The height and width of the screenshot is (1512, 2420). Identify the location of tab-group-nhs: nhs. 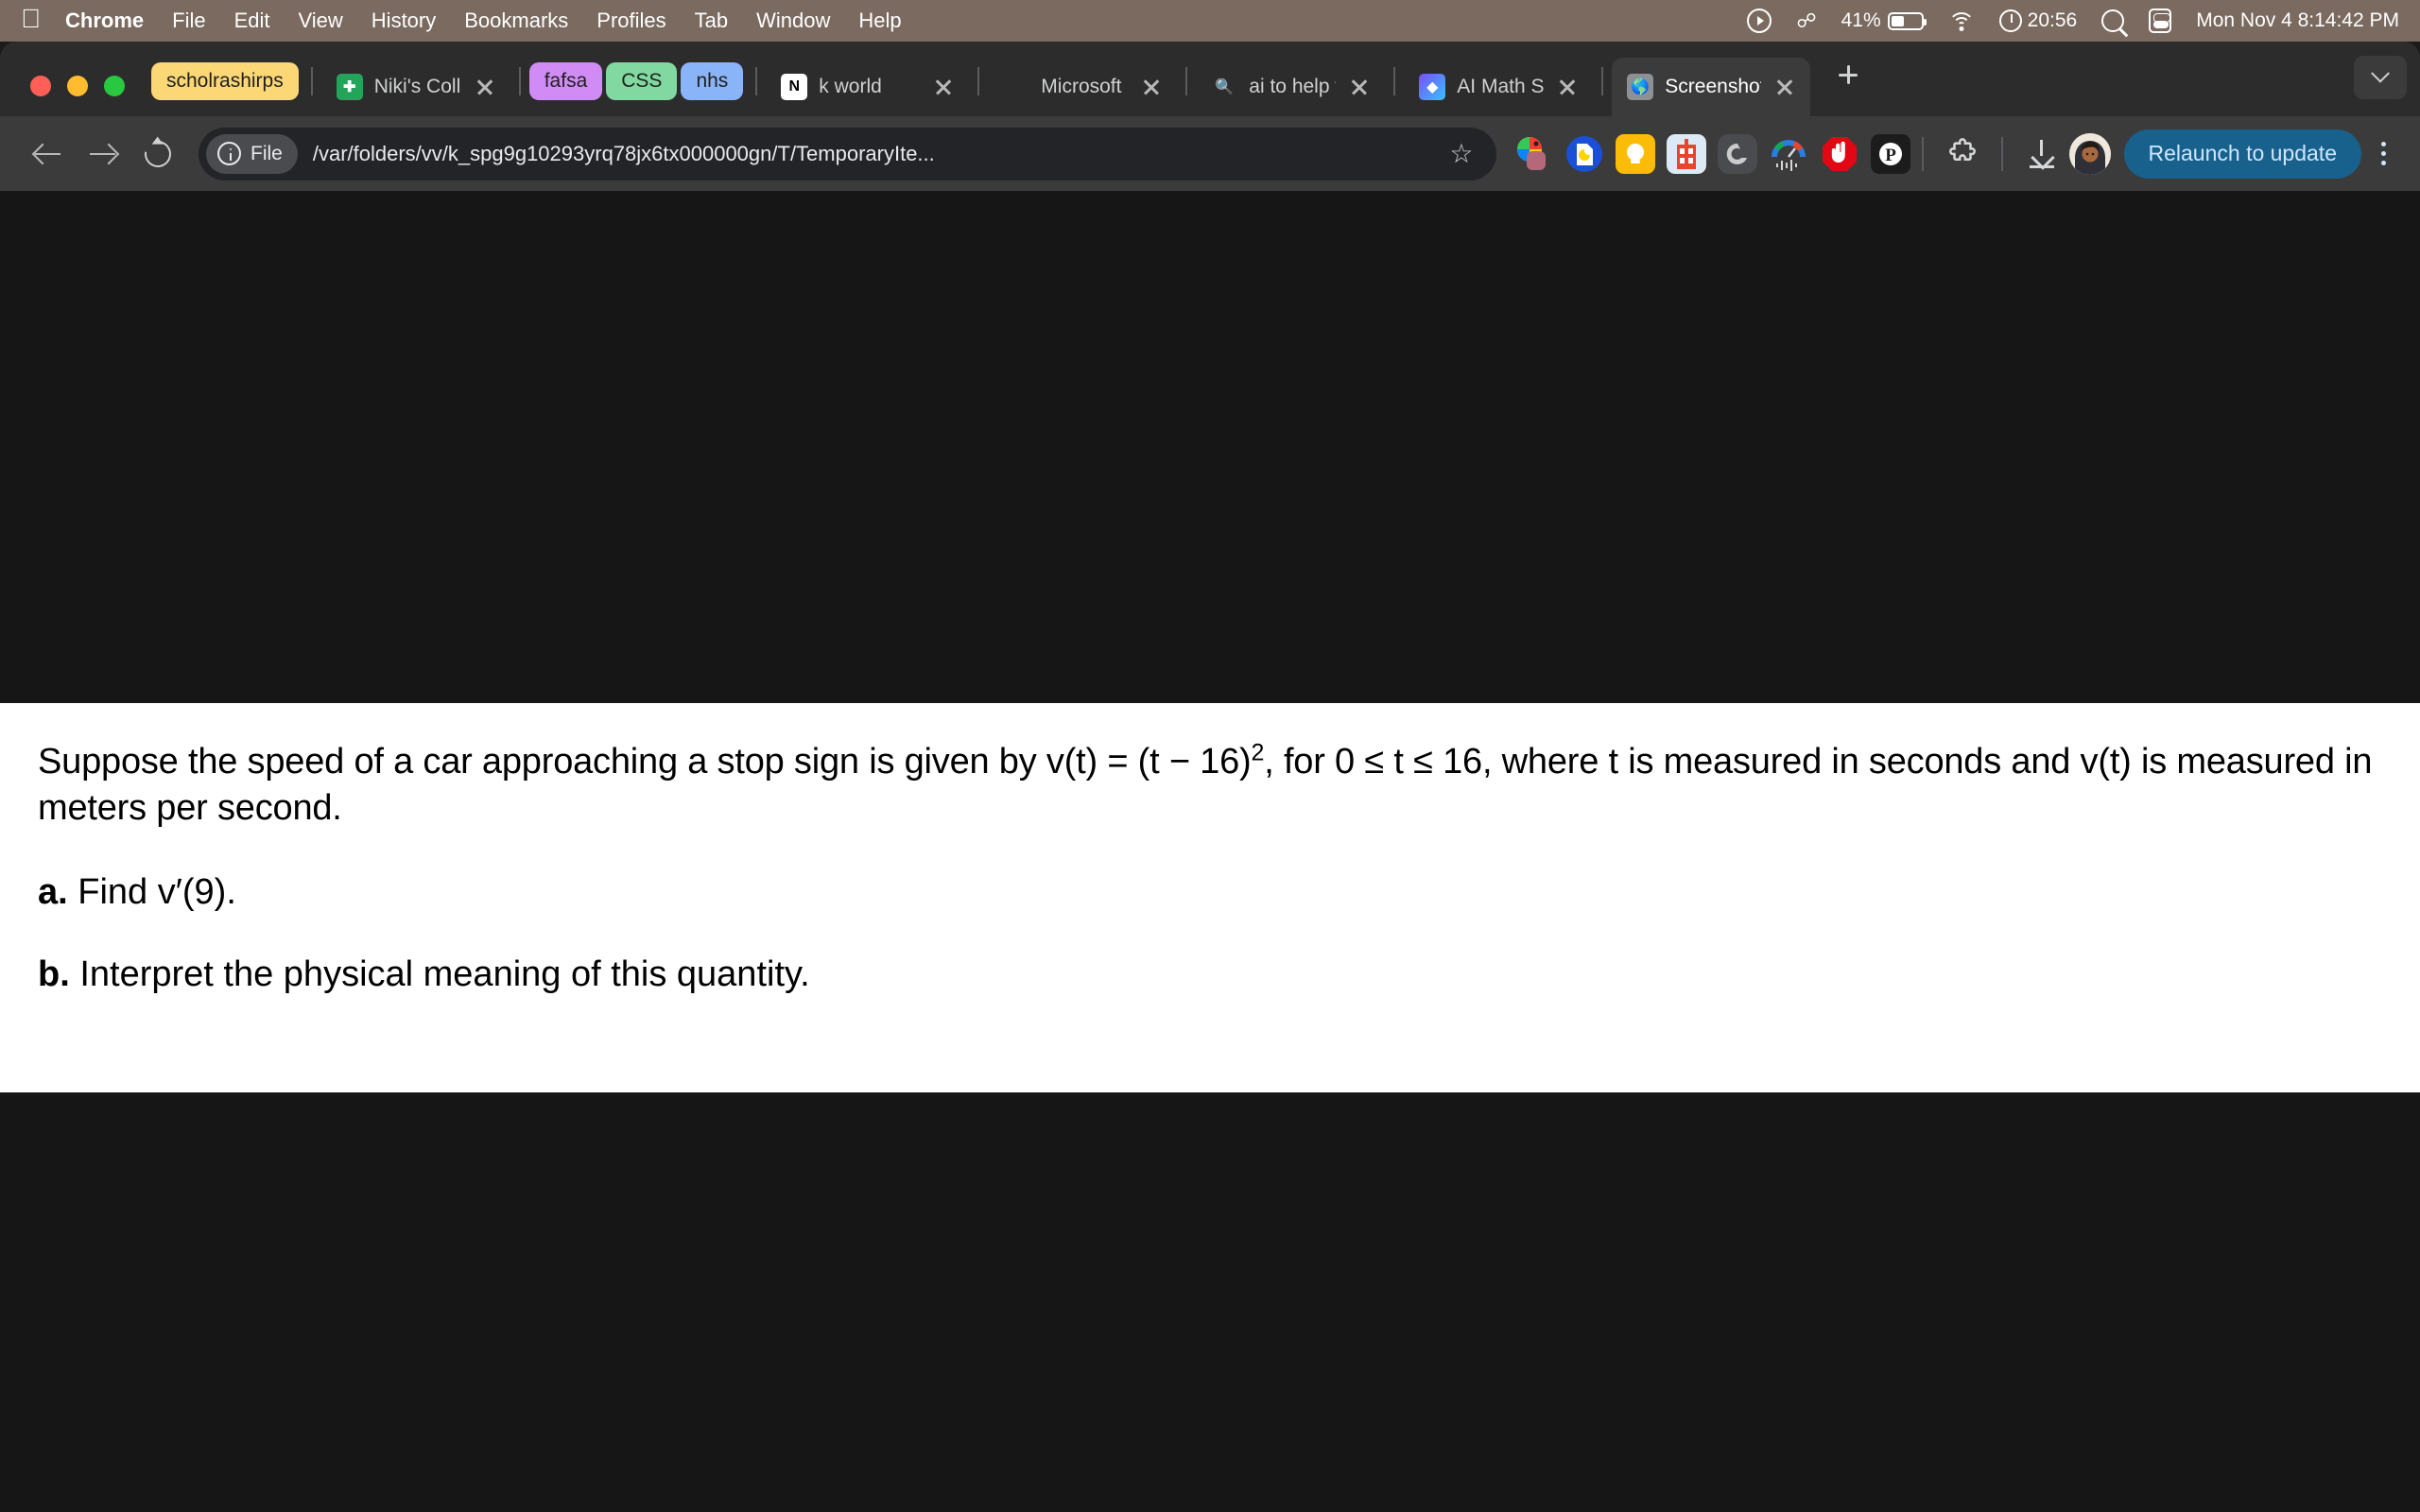
(712, 81).